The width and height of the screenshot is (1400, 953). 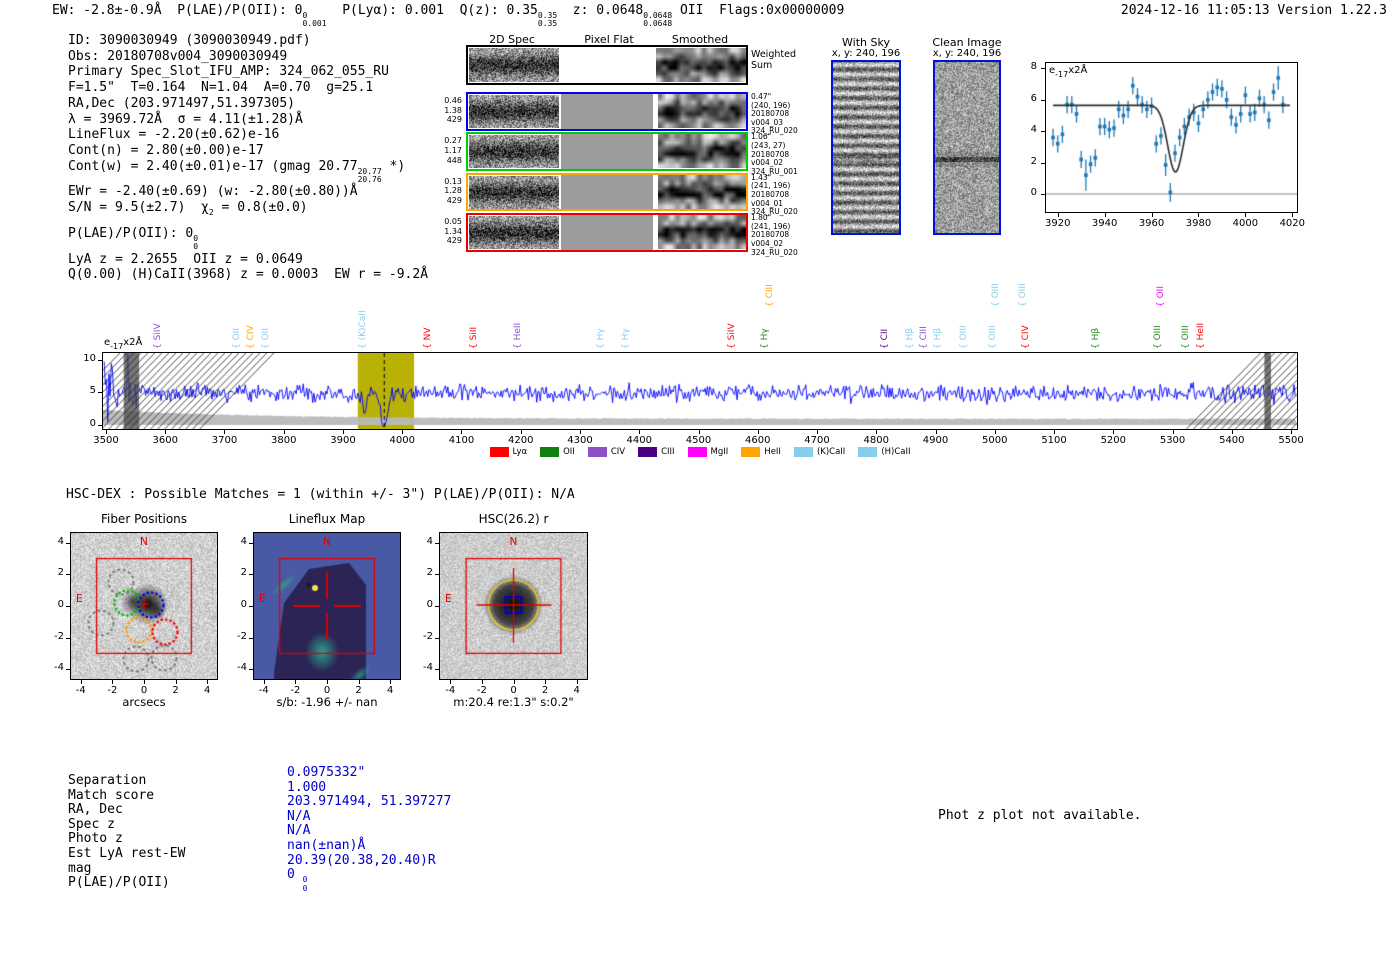 What do you see at coordinates (299, 816) in the screenshot?
I see `text-segment: N/A` at bounding box center [299, 816].